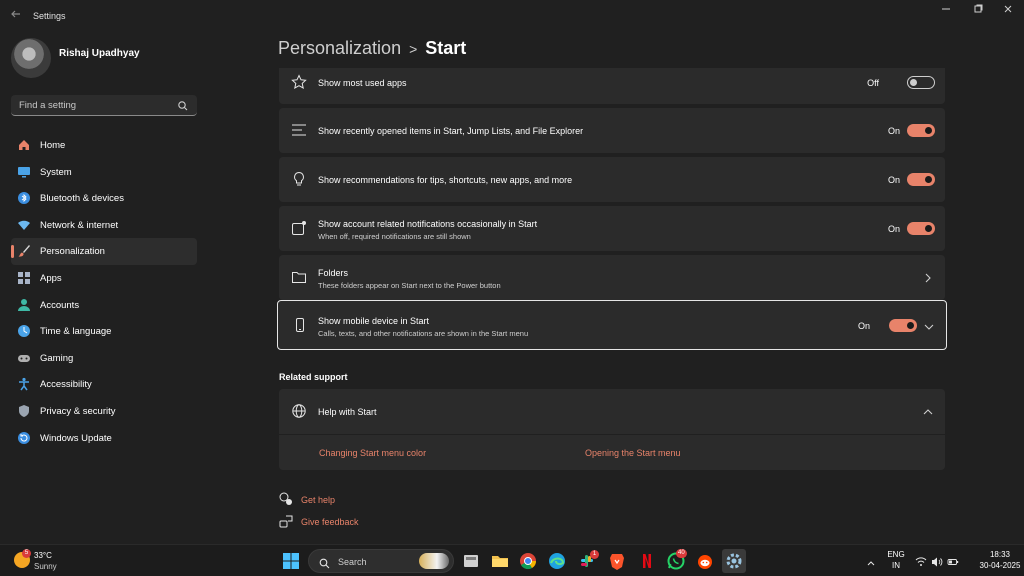 The height and width of the screenshot is (576, 1024). Describe the element at coordinates (24, 384) in the screenshot. I see `accessibility-icon` at that location.